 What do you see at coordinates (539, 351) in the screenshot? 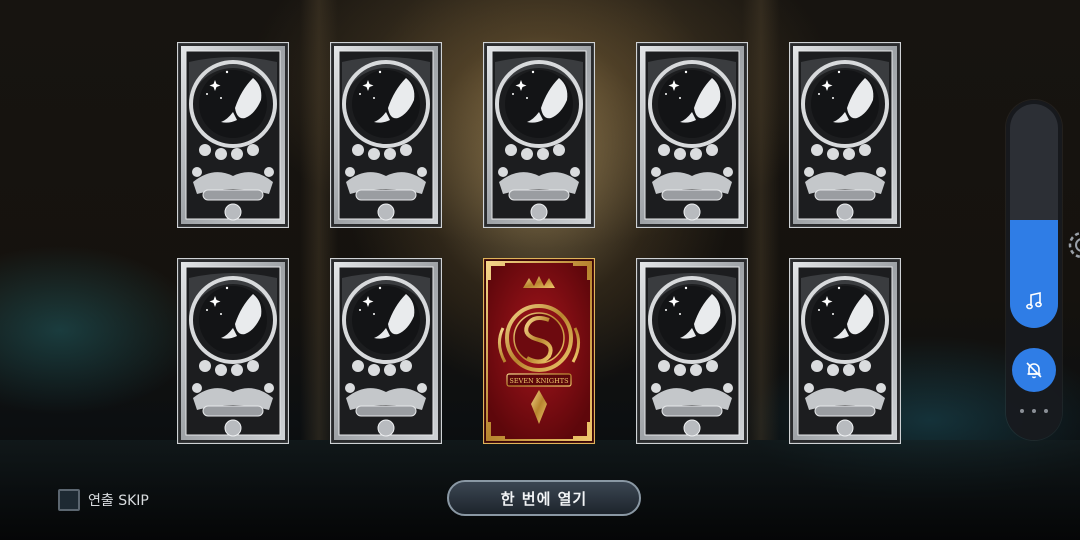
I see `card-revealed-8: SEVEN KNIGHTS` at bounding box center [539, 351].